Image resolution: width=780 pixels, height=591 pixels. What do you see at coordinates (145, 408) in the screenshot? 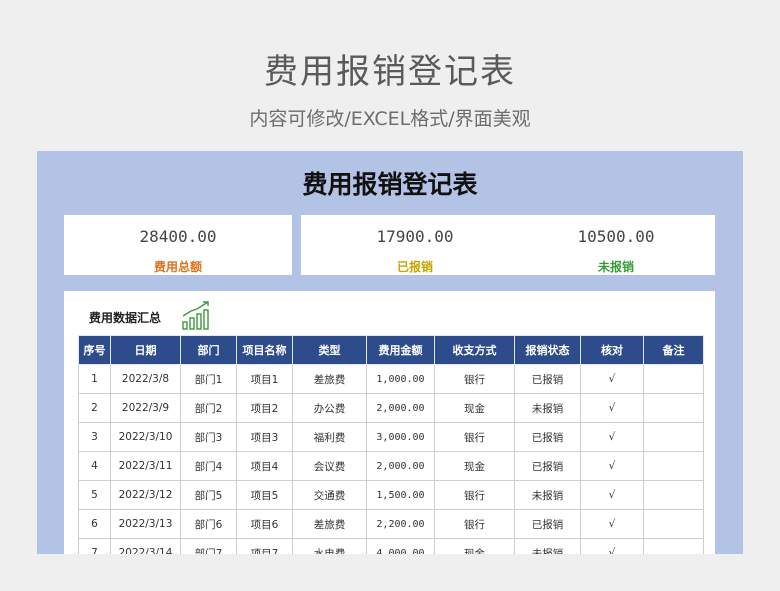
I see `cell-date: 2022/3/9` at bounding box center [145, 408].